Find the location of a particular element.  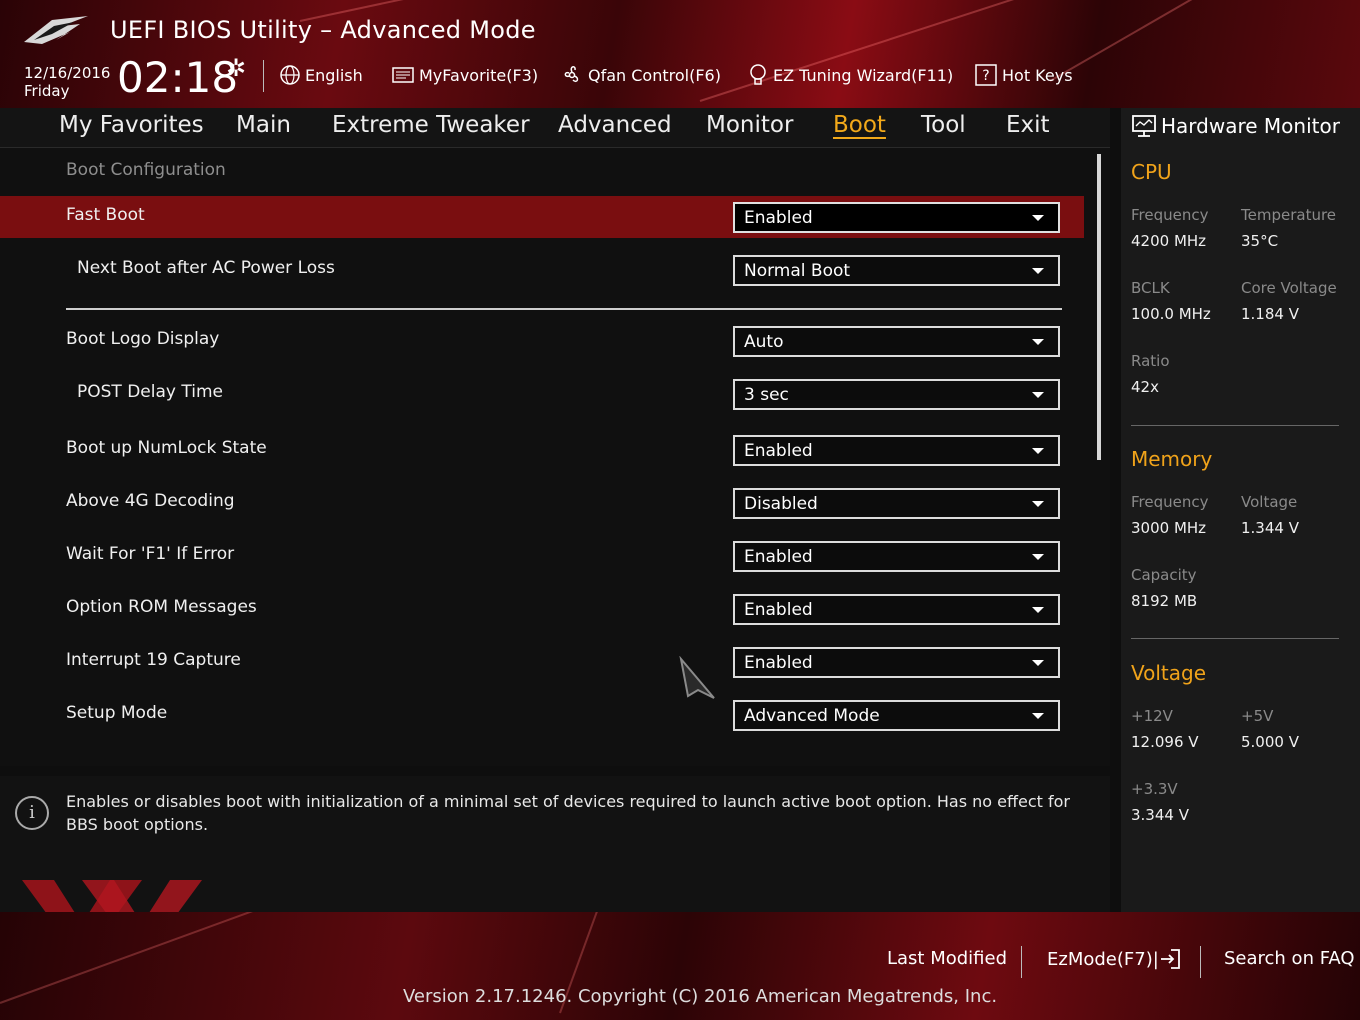

boot-logo-dropdown: Auto is located at coordinates (896, 341).